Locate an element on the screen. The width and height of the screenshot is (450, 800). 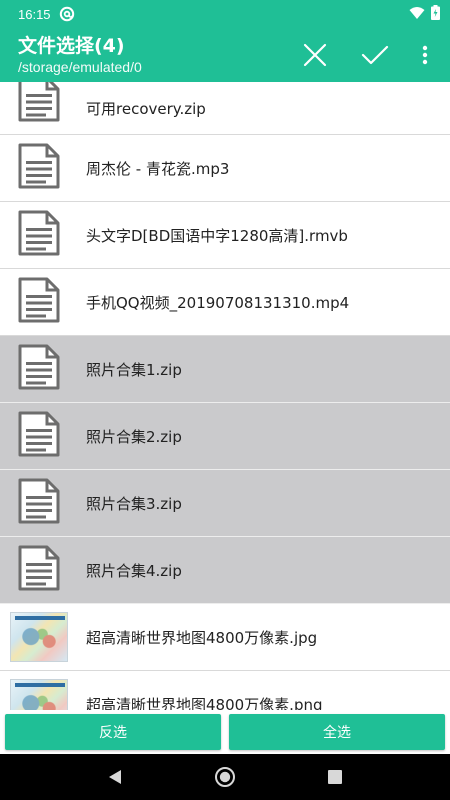
file-name: 可用recovery.zip is located at coordinates (146, 108).